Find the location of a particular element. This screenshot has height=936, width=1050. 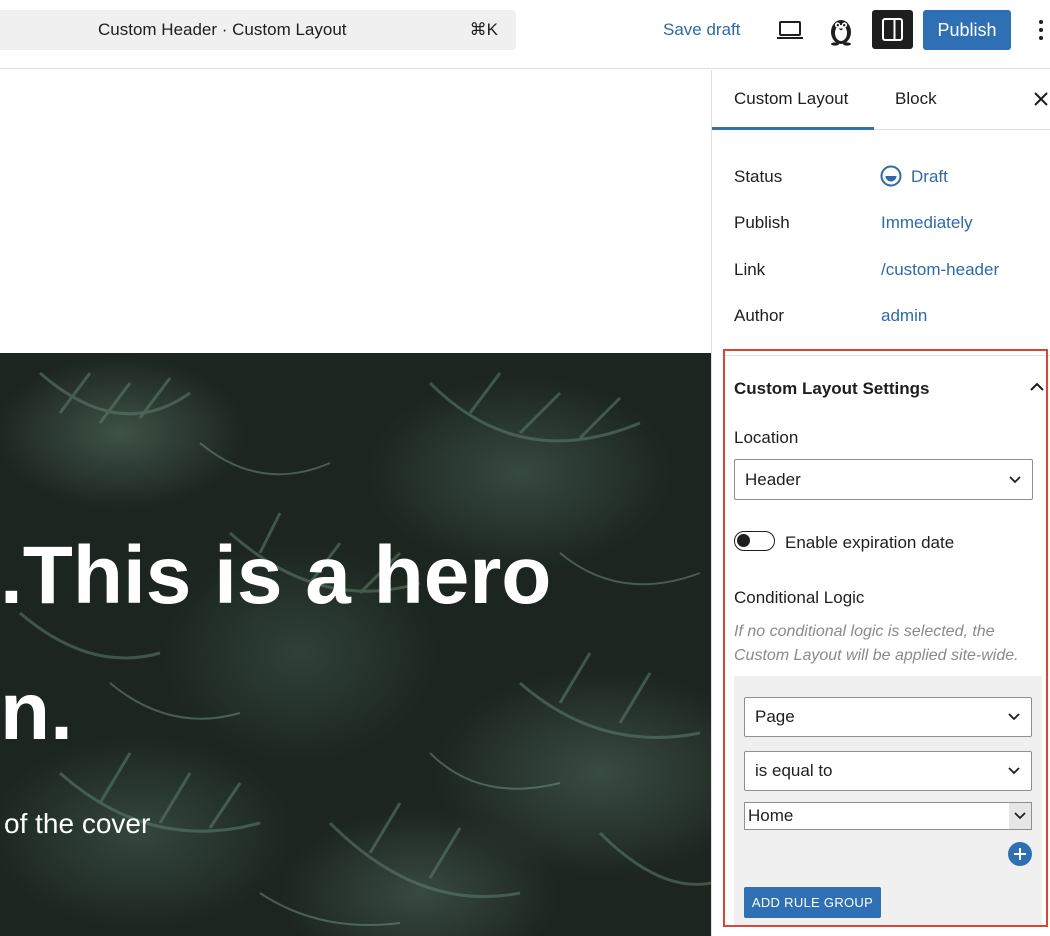

chevron-up-icon is located at coordinates (1037, 387).